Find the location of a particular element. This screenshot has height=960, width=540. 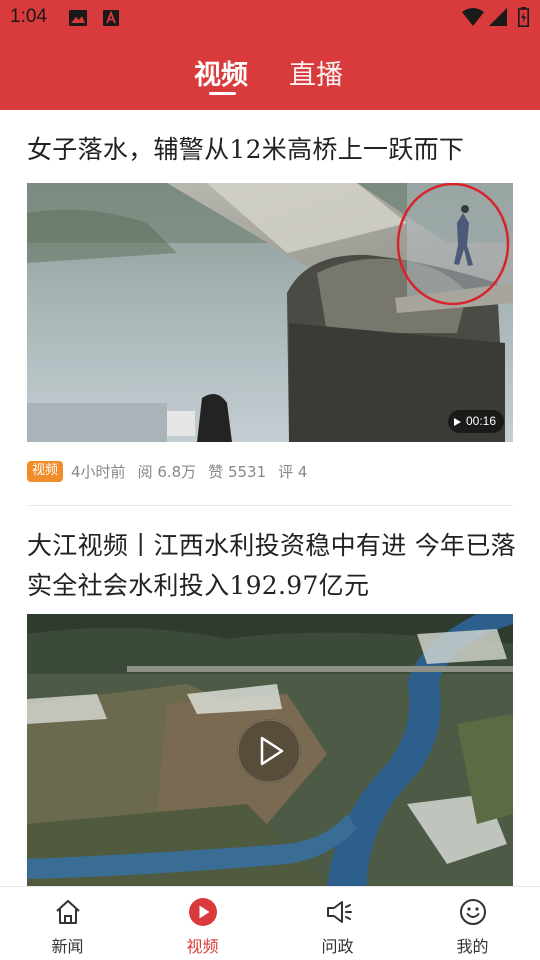

nav-label: 问政 is located at coordinates (337, 946).